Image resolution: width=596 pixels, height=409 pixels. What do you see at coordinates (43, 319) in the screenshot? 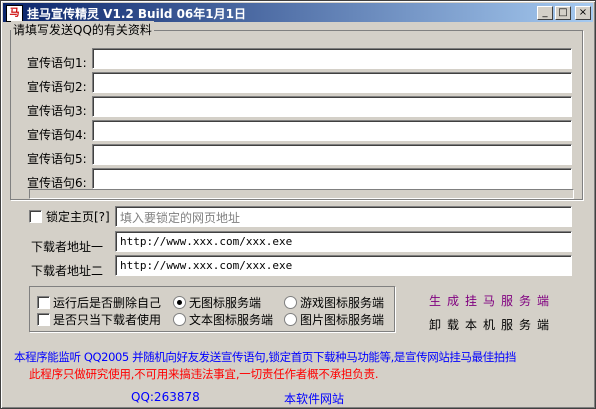
I see `only-downloader-checkbox` at bounding box center [43, 319].